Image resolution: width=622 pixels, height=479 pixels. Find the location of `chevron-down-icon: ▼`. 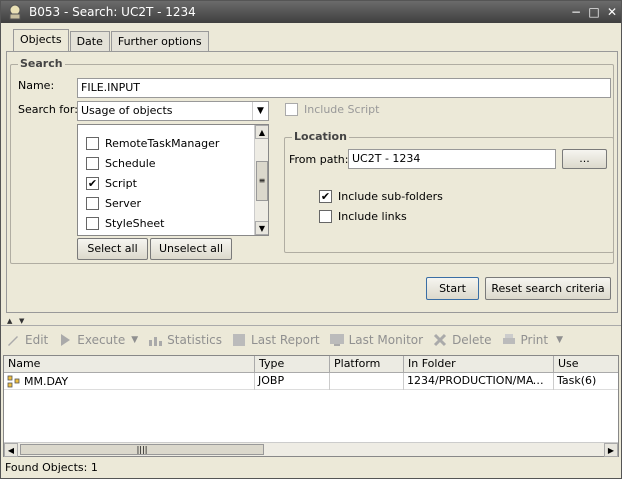

chevron-down-icon: ▼ is located at coordinates (260, 111).